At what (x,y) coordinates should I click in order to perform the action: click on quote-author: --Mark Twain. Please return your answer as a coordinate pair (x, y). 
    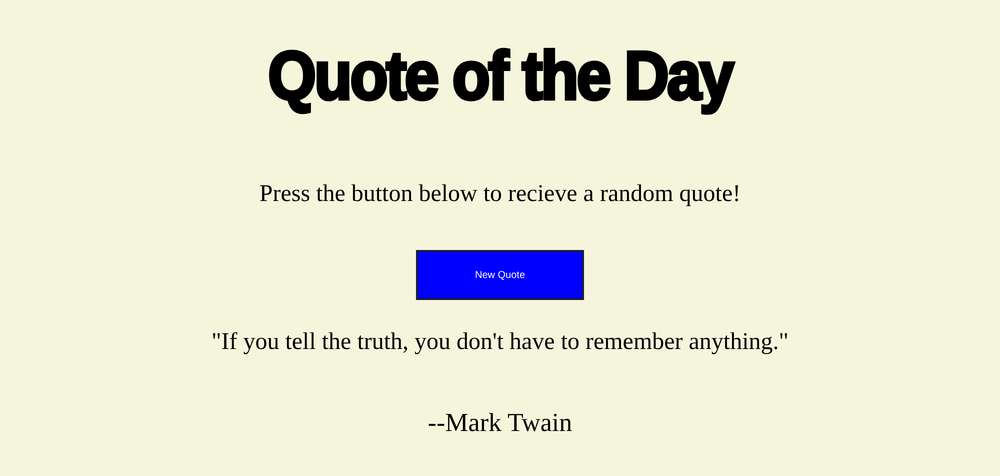
    Looking at the image, I should click on (500, 423).